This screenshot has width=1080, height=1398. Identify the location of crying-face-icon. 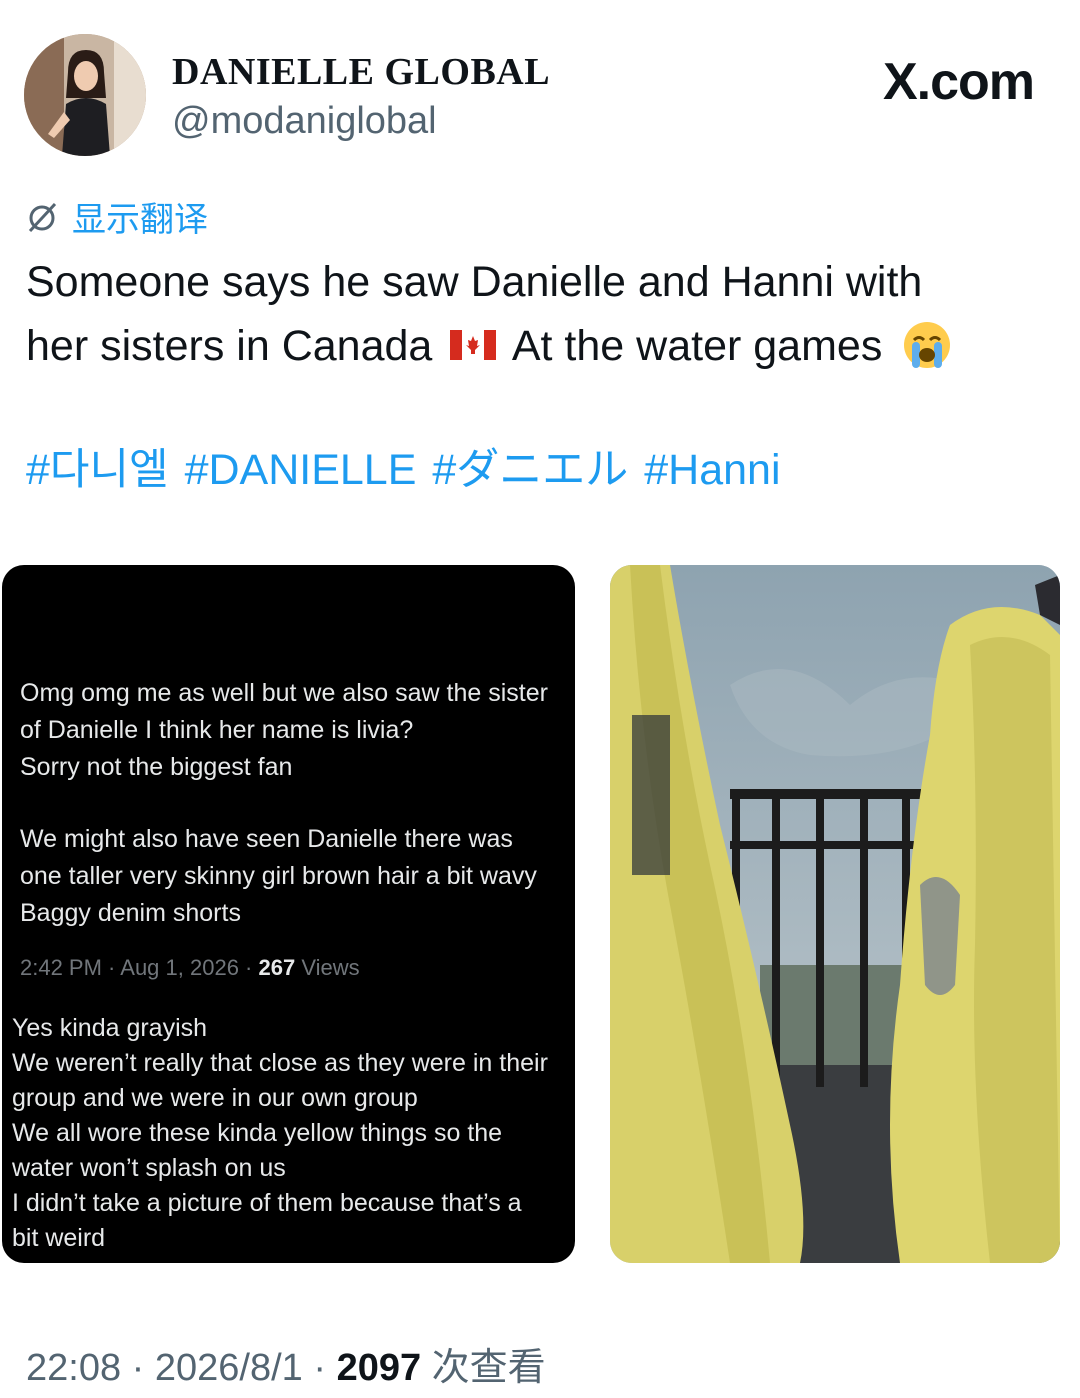
(927, 344).